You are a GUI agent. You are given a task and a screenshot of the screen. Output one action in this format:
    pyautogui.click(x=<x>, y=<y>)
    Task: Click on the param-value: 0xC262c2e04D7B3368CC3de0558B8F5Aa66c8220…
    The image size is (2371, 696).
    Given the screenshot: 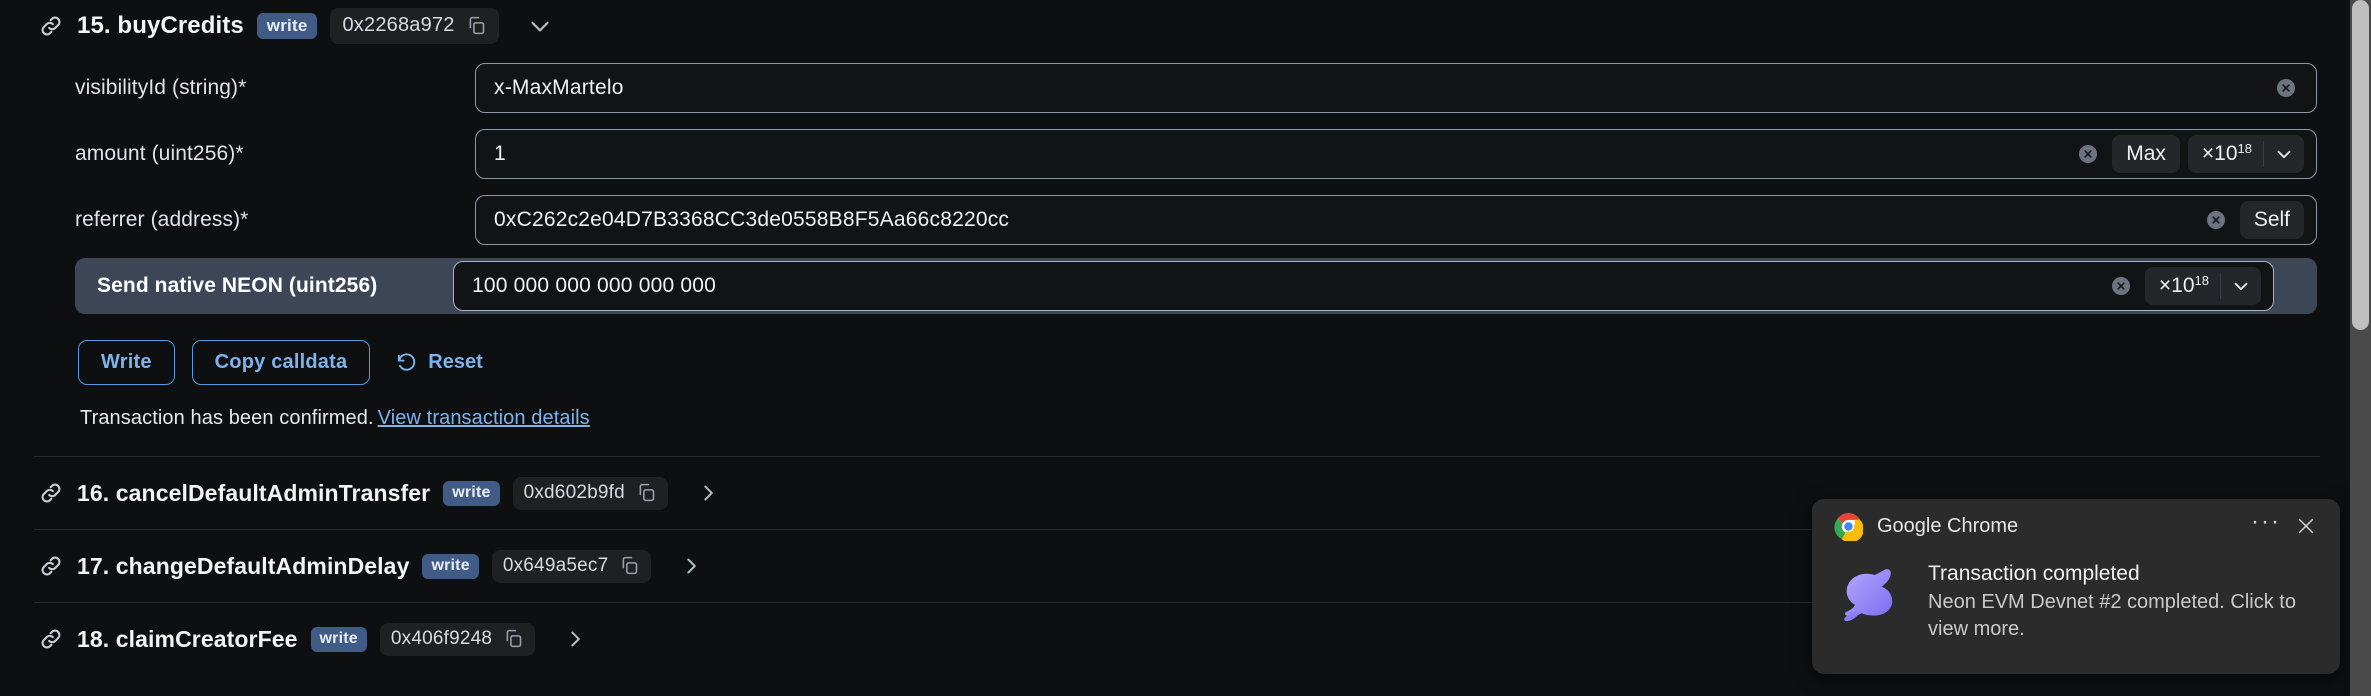 What is the action you would take?
    pyautogui.click(x=752, y=219)
    